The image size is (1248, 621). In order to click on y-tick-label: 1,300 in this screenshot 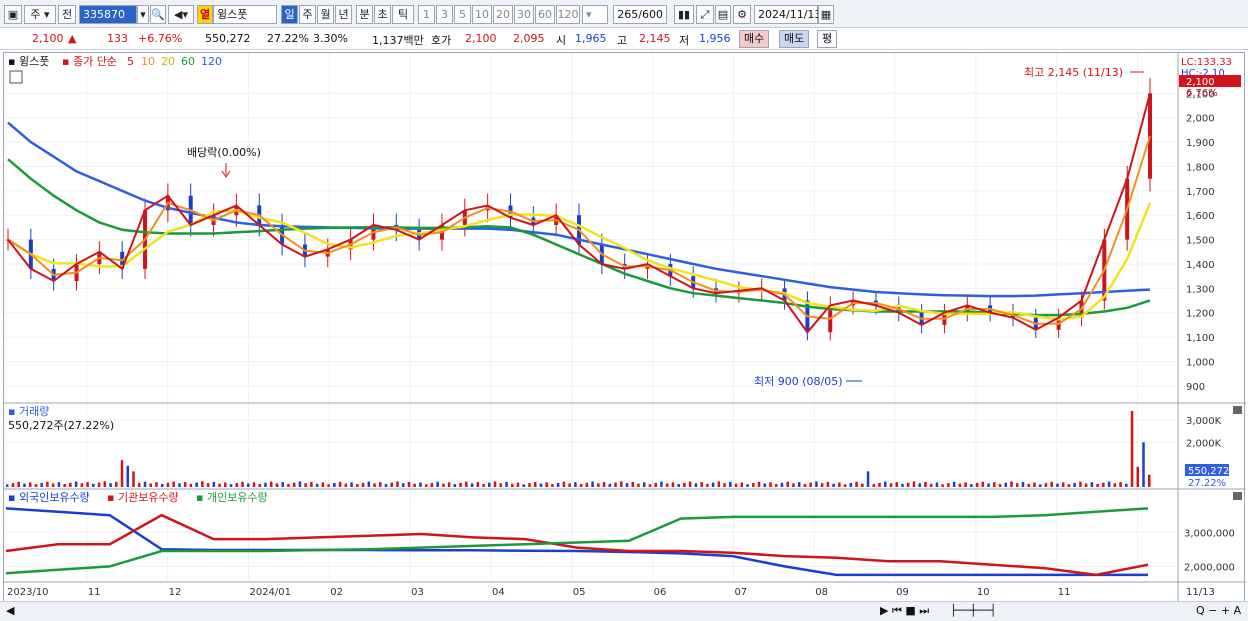, I will do `click(1200, 289)`.